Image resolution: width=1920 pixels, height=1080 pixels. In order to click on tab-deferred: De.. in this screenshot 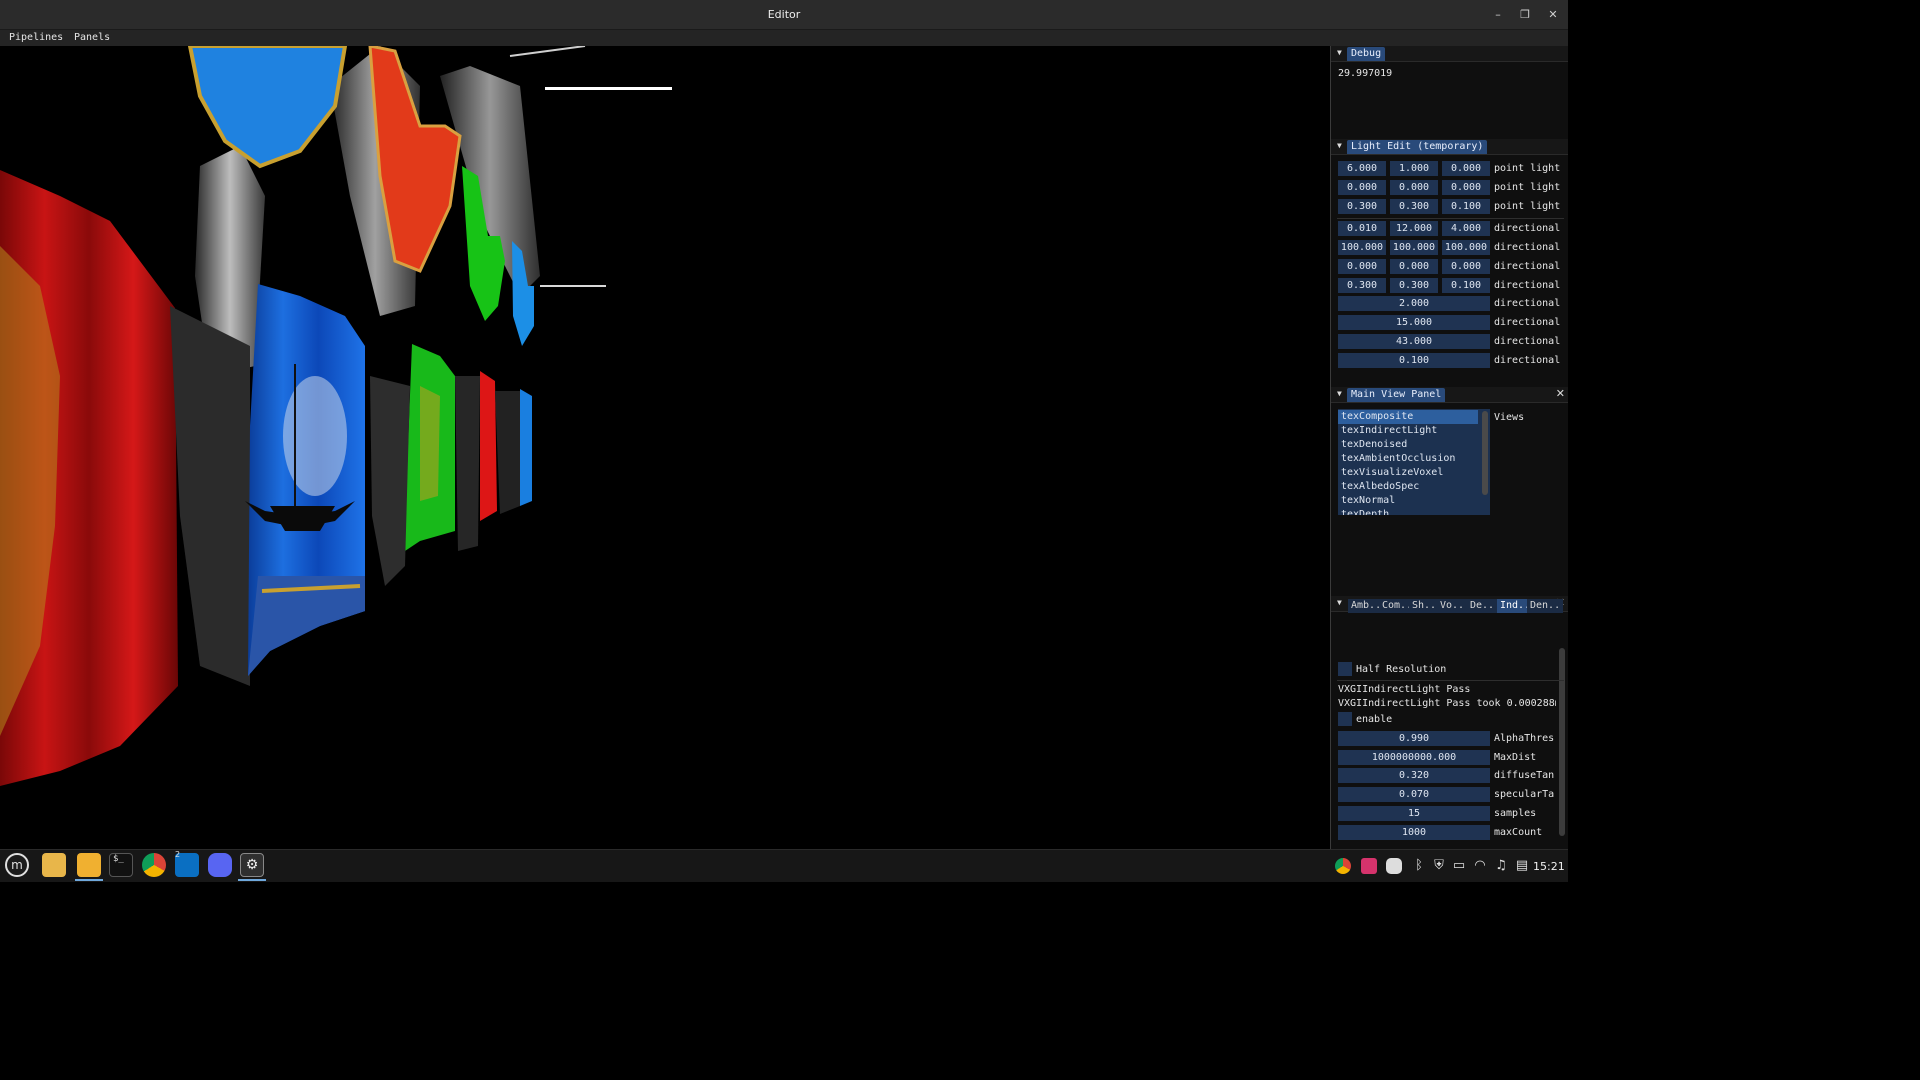, I will do `click(1482, 606)`.